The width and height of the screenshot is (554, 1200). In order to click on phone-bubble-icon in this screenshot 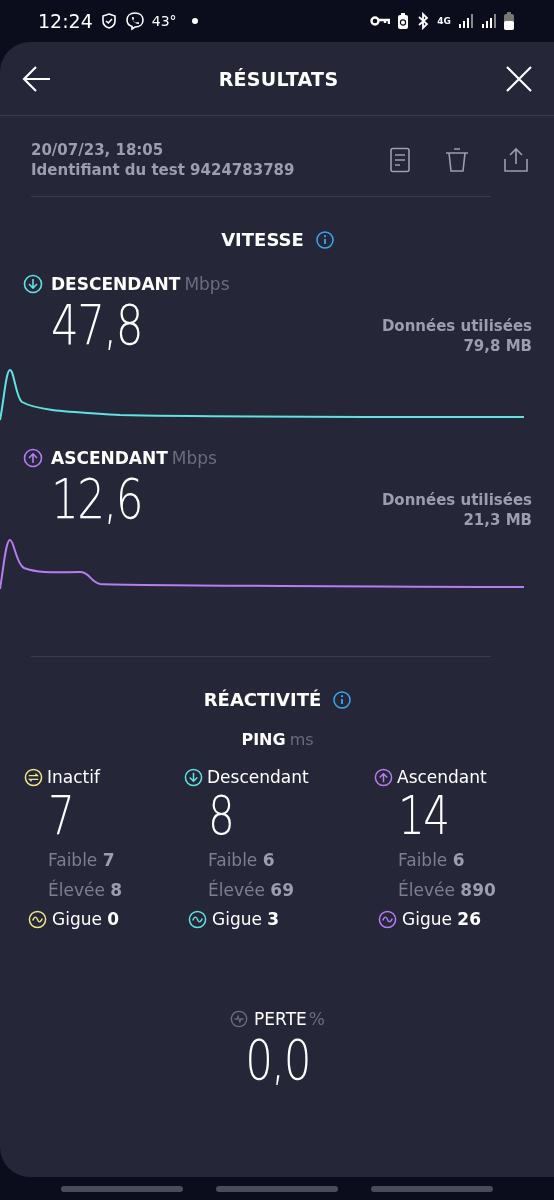, I will do `click(134, 21)`.